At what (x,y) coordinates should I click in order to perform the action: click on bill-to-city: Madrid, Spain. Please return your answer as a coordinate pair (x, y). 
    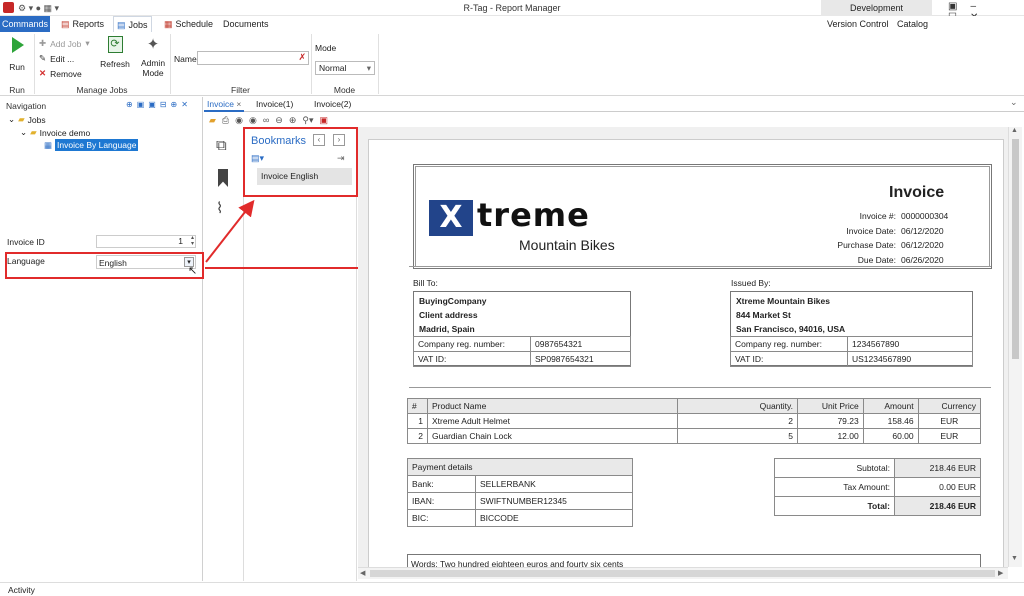
    Looking at the image, I should click on (447, 329).